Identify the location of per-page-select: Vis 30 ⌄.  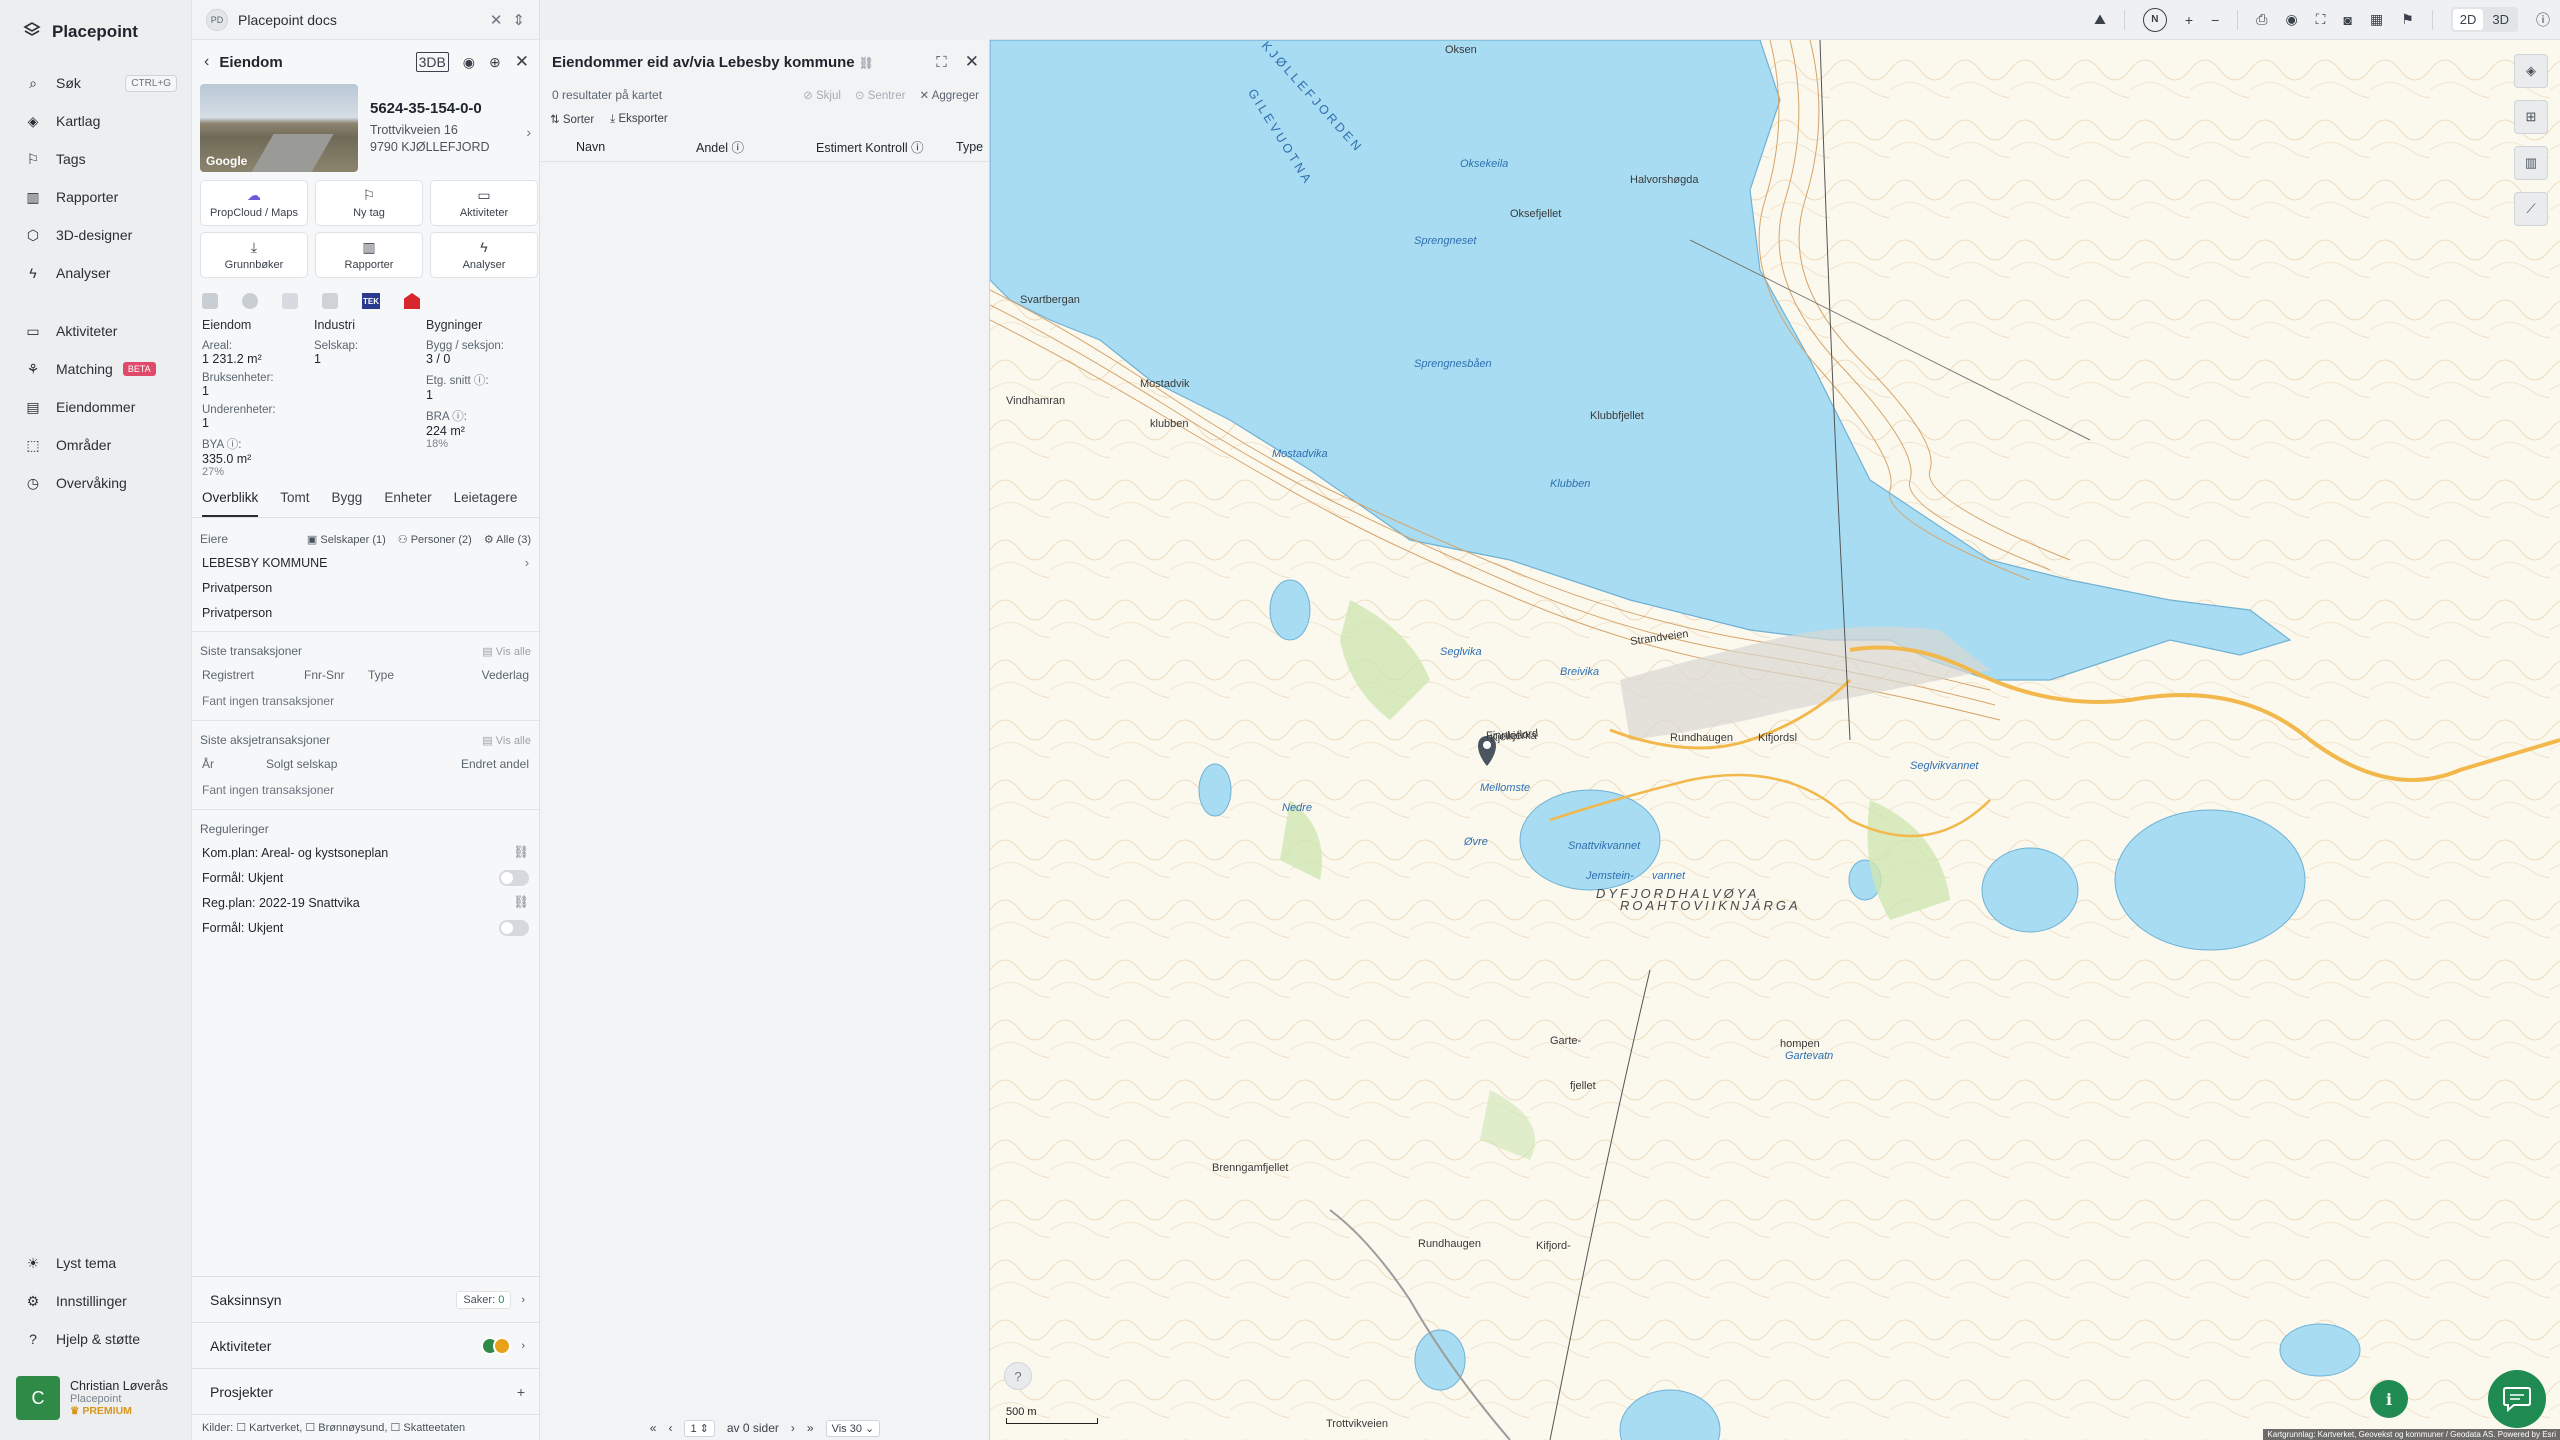
(853, 1428).